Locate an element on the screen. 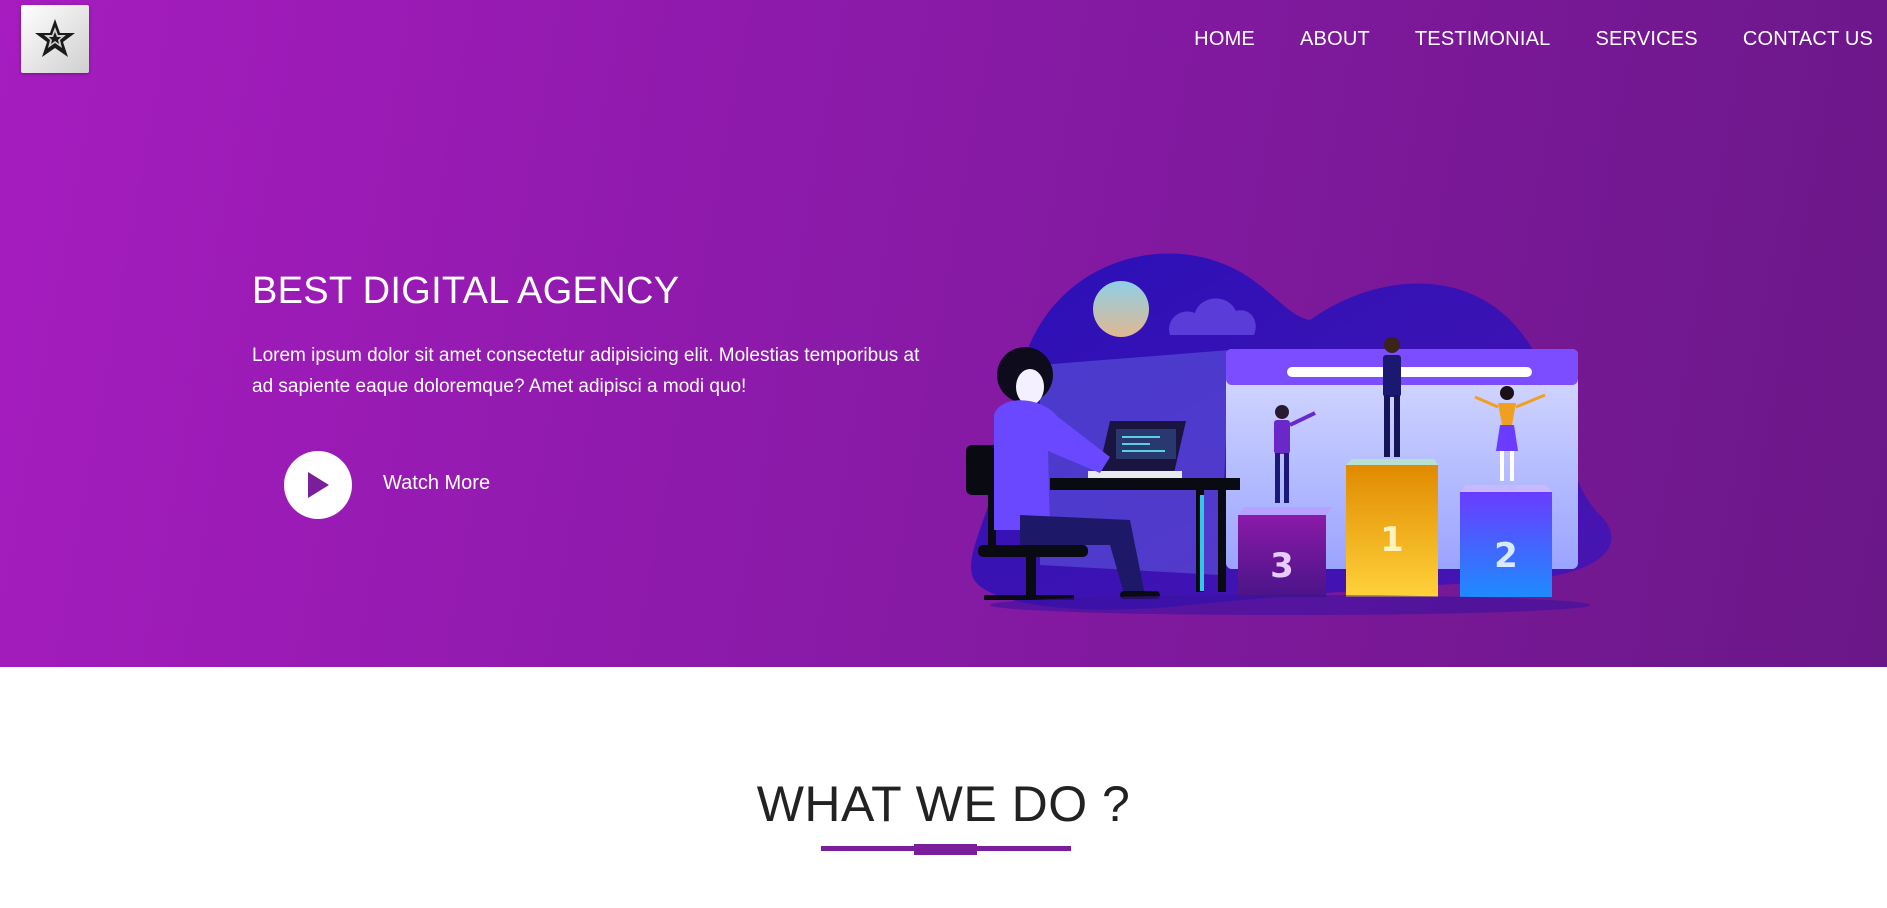 This screenshot has width=1887, height=908. nav-contact-us: CONTACT US is located at coordinates (1808, 39).